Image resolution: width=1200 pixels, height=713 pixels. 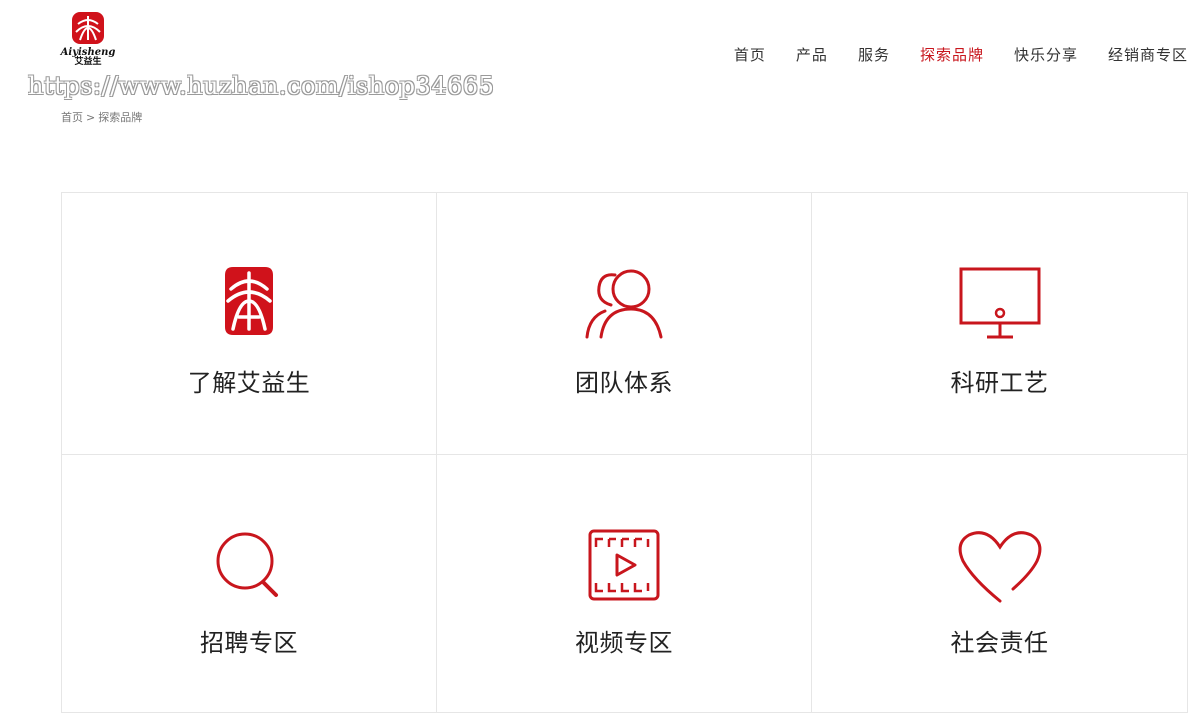 What do you see at coordinates (1000, 569) in the screenshot?
I see `heart-icon` at bounding box center [1000, 569].